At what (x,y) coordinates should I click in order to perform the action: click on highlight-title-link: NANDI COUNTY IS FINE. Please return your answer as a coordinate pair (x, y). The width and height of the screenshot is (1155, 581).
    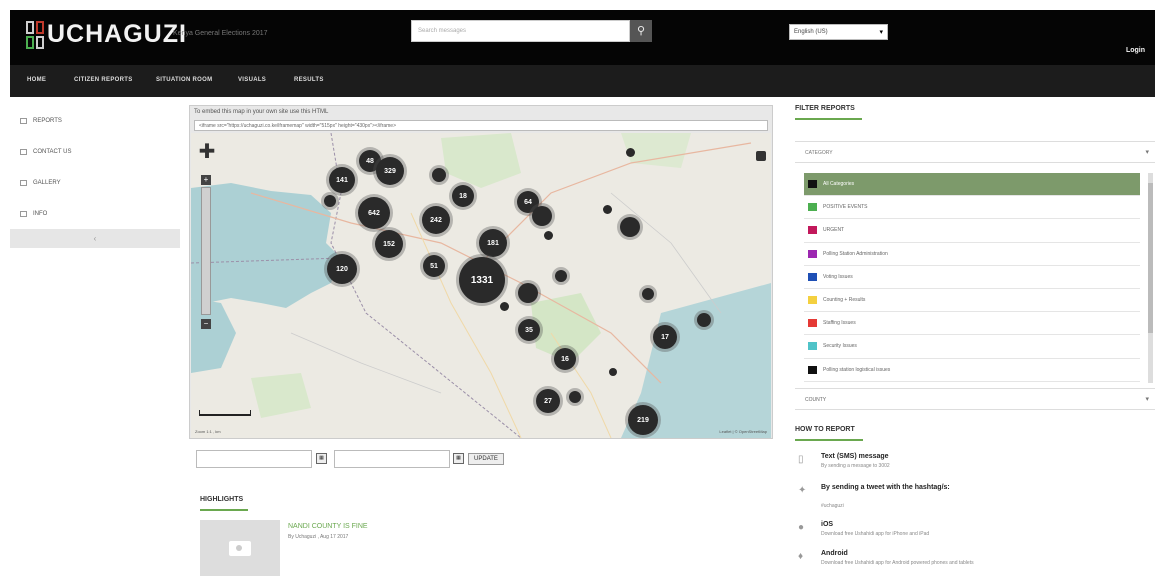
    Looking at the image, I should click on (328, 526).